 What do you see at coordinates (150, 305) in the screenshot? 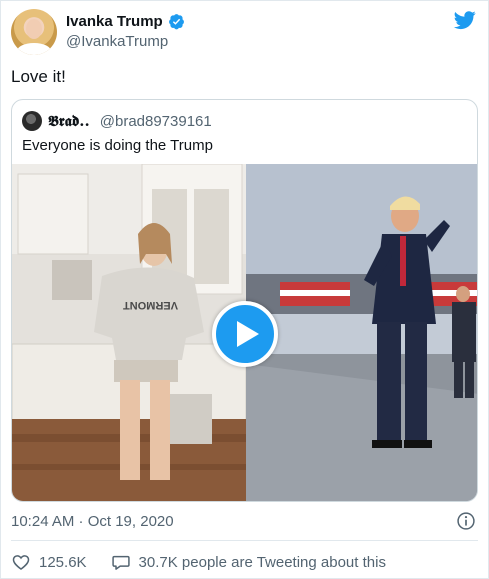
I see `shirt-text: VERMONT` at bounding box center [150, 305].